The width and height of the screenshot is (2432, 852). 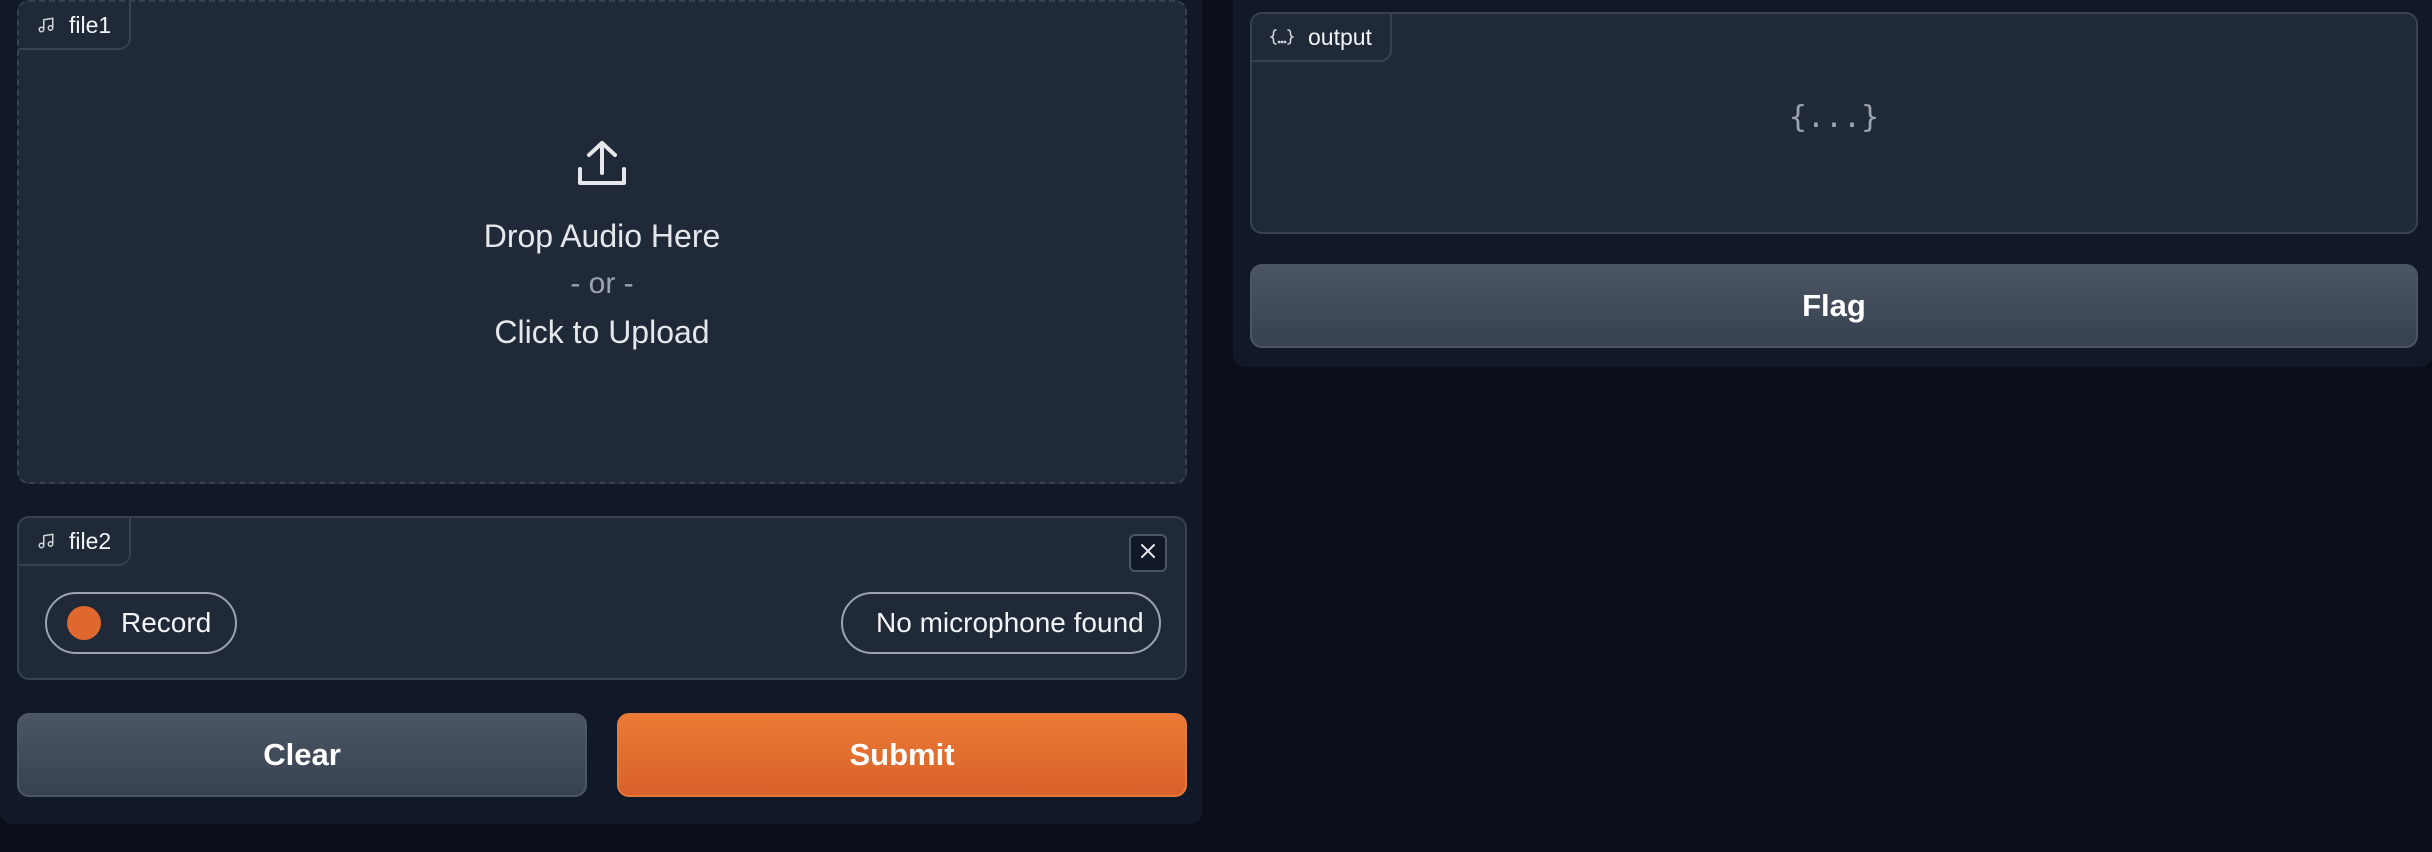 What do you see at coordinates (166, 622) in the screenshot?
I see `record-label: Record` at bounding box center [166, 622].